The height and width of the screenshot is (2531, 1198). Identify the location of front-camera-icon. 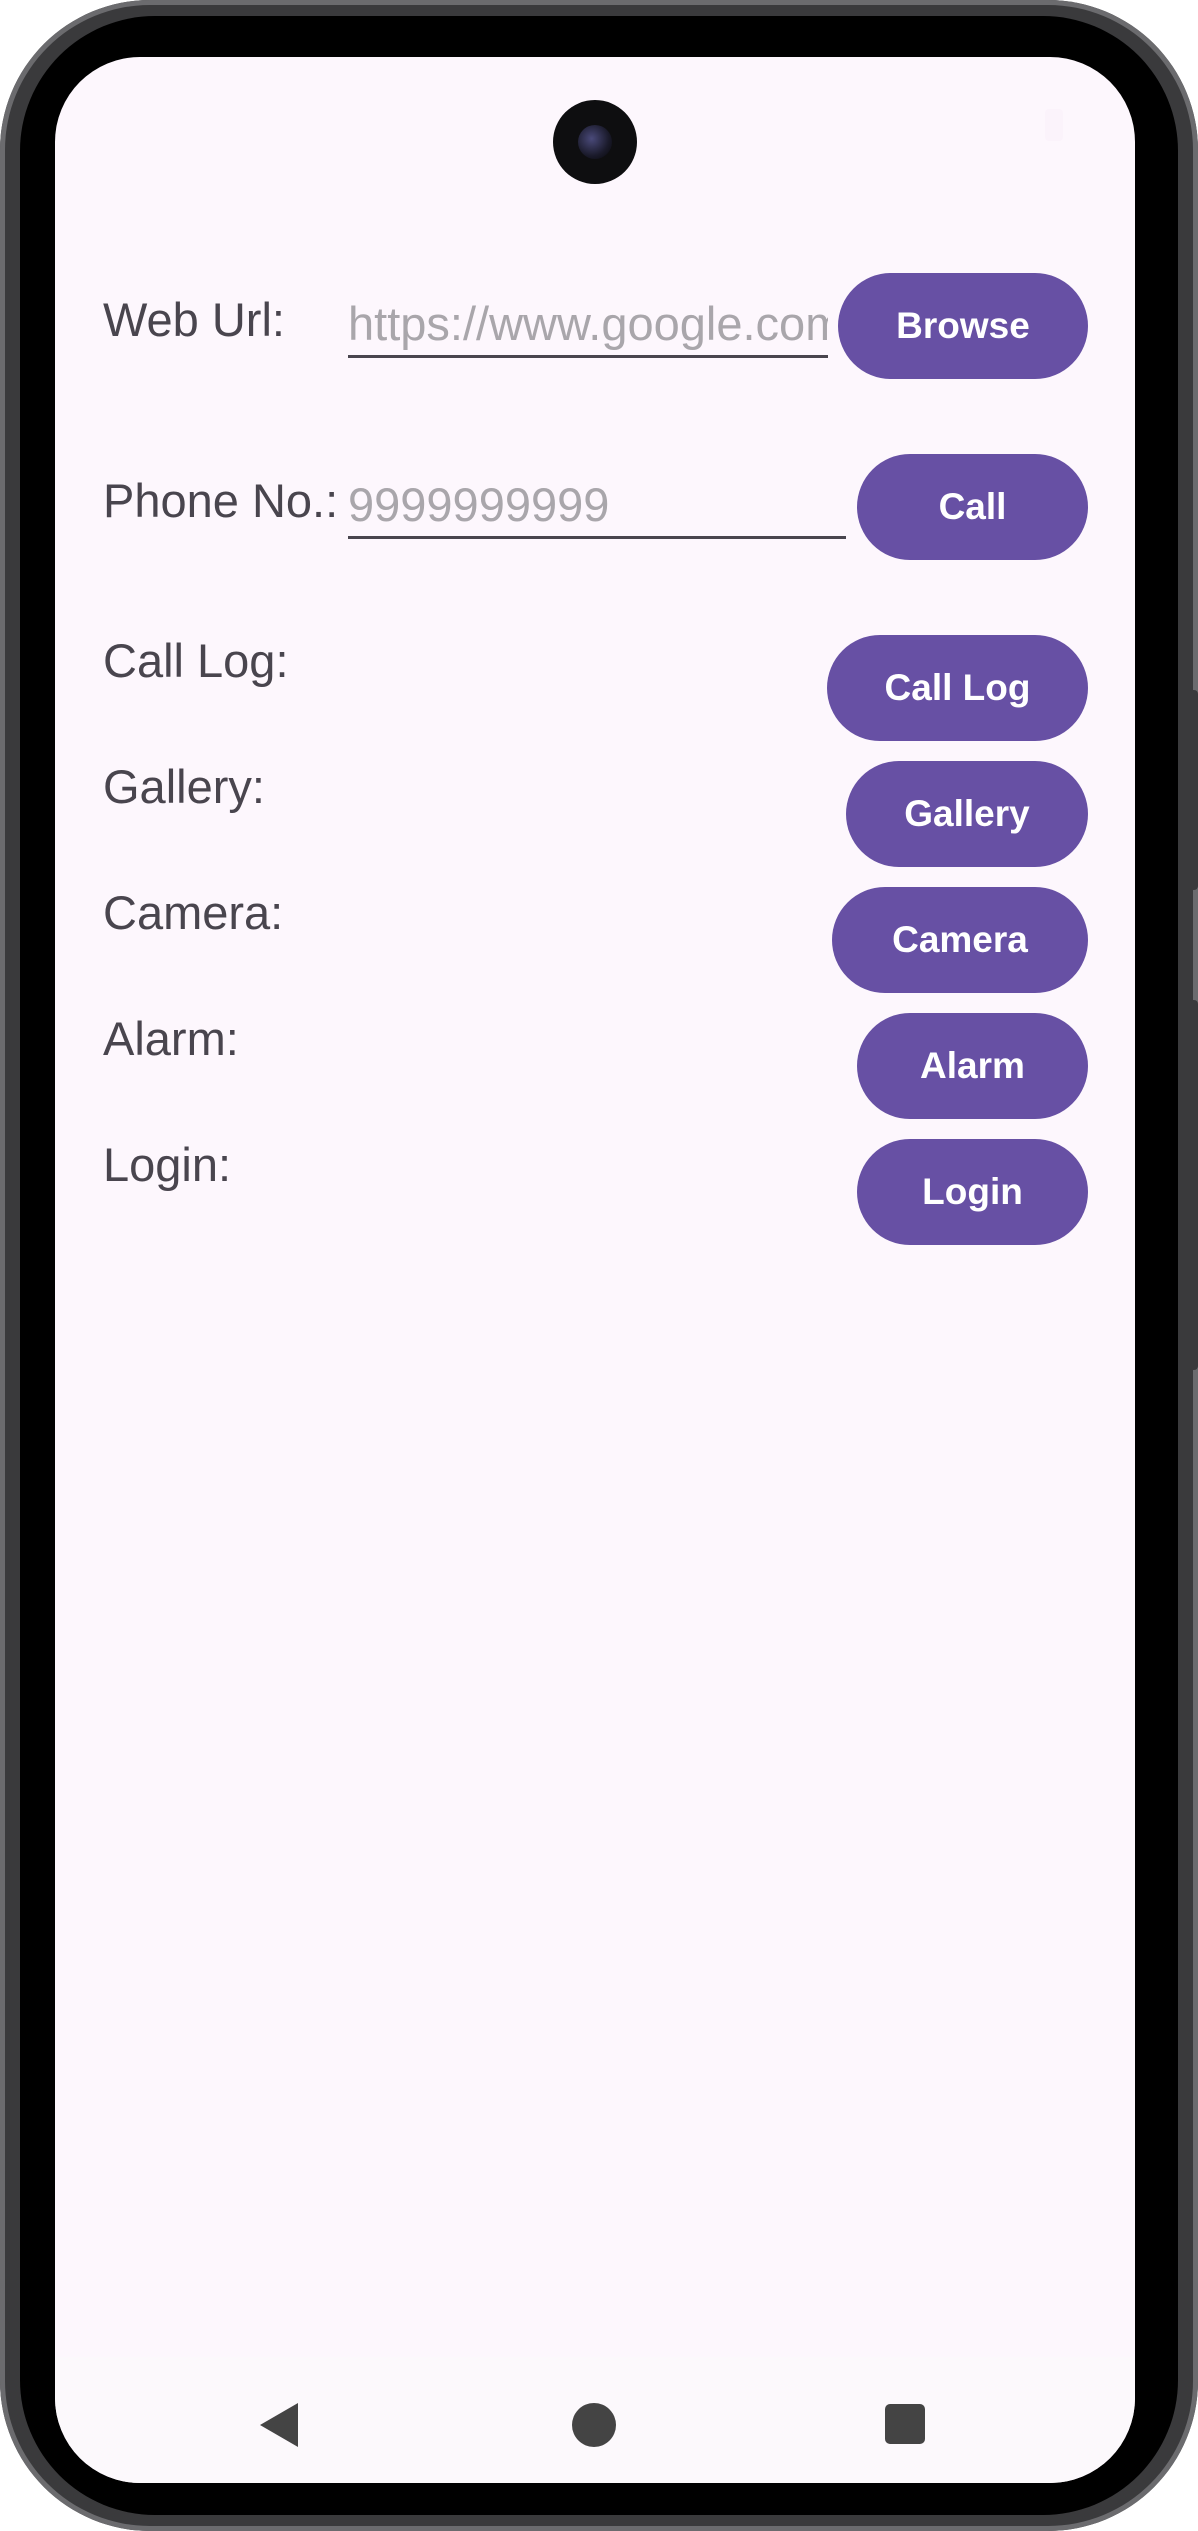
(595, 142).